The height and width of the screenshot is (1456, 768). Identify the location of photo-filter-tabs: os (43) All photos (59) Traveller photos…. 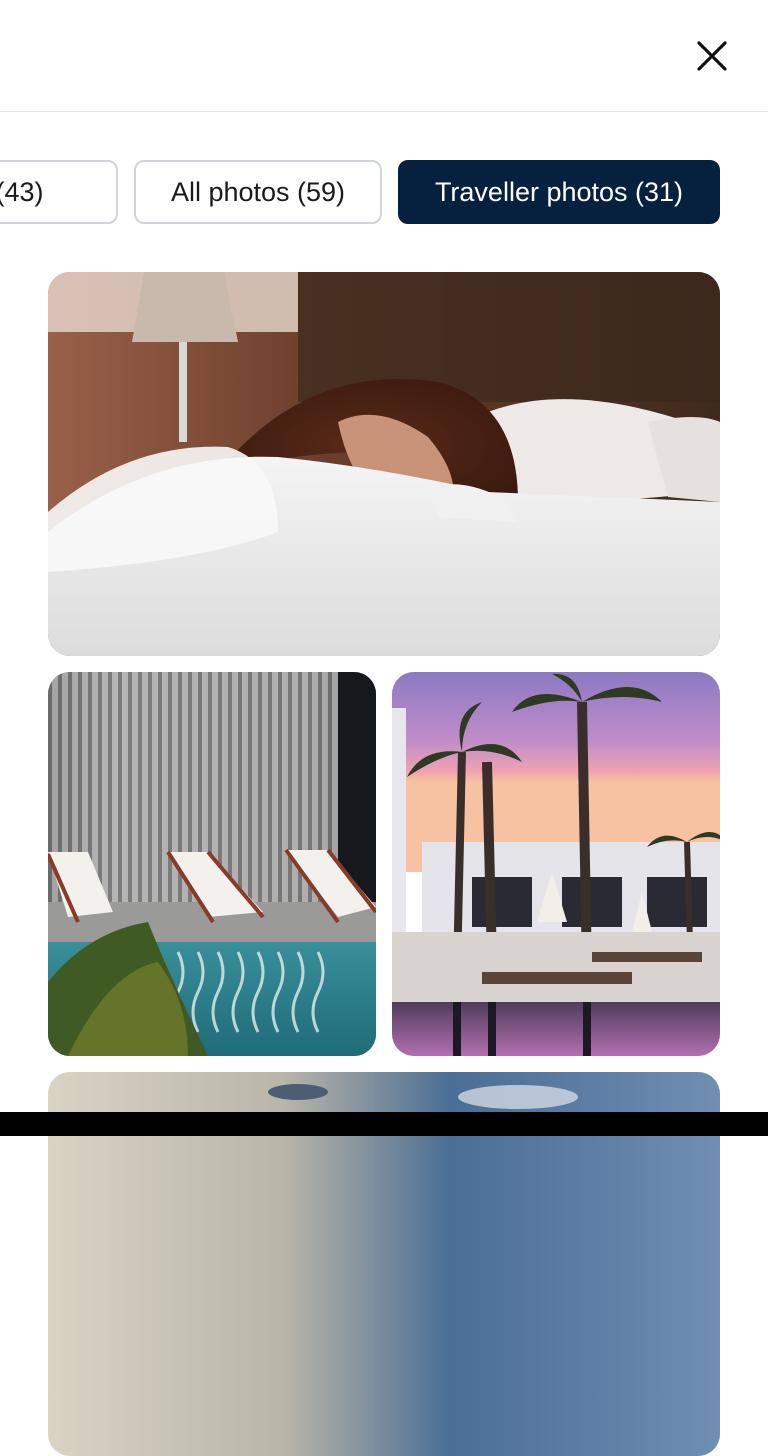
(384, 192).